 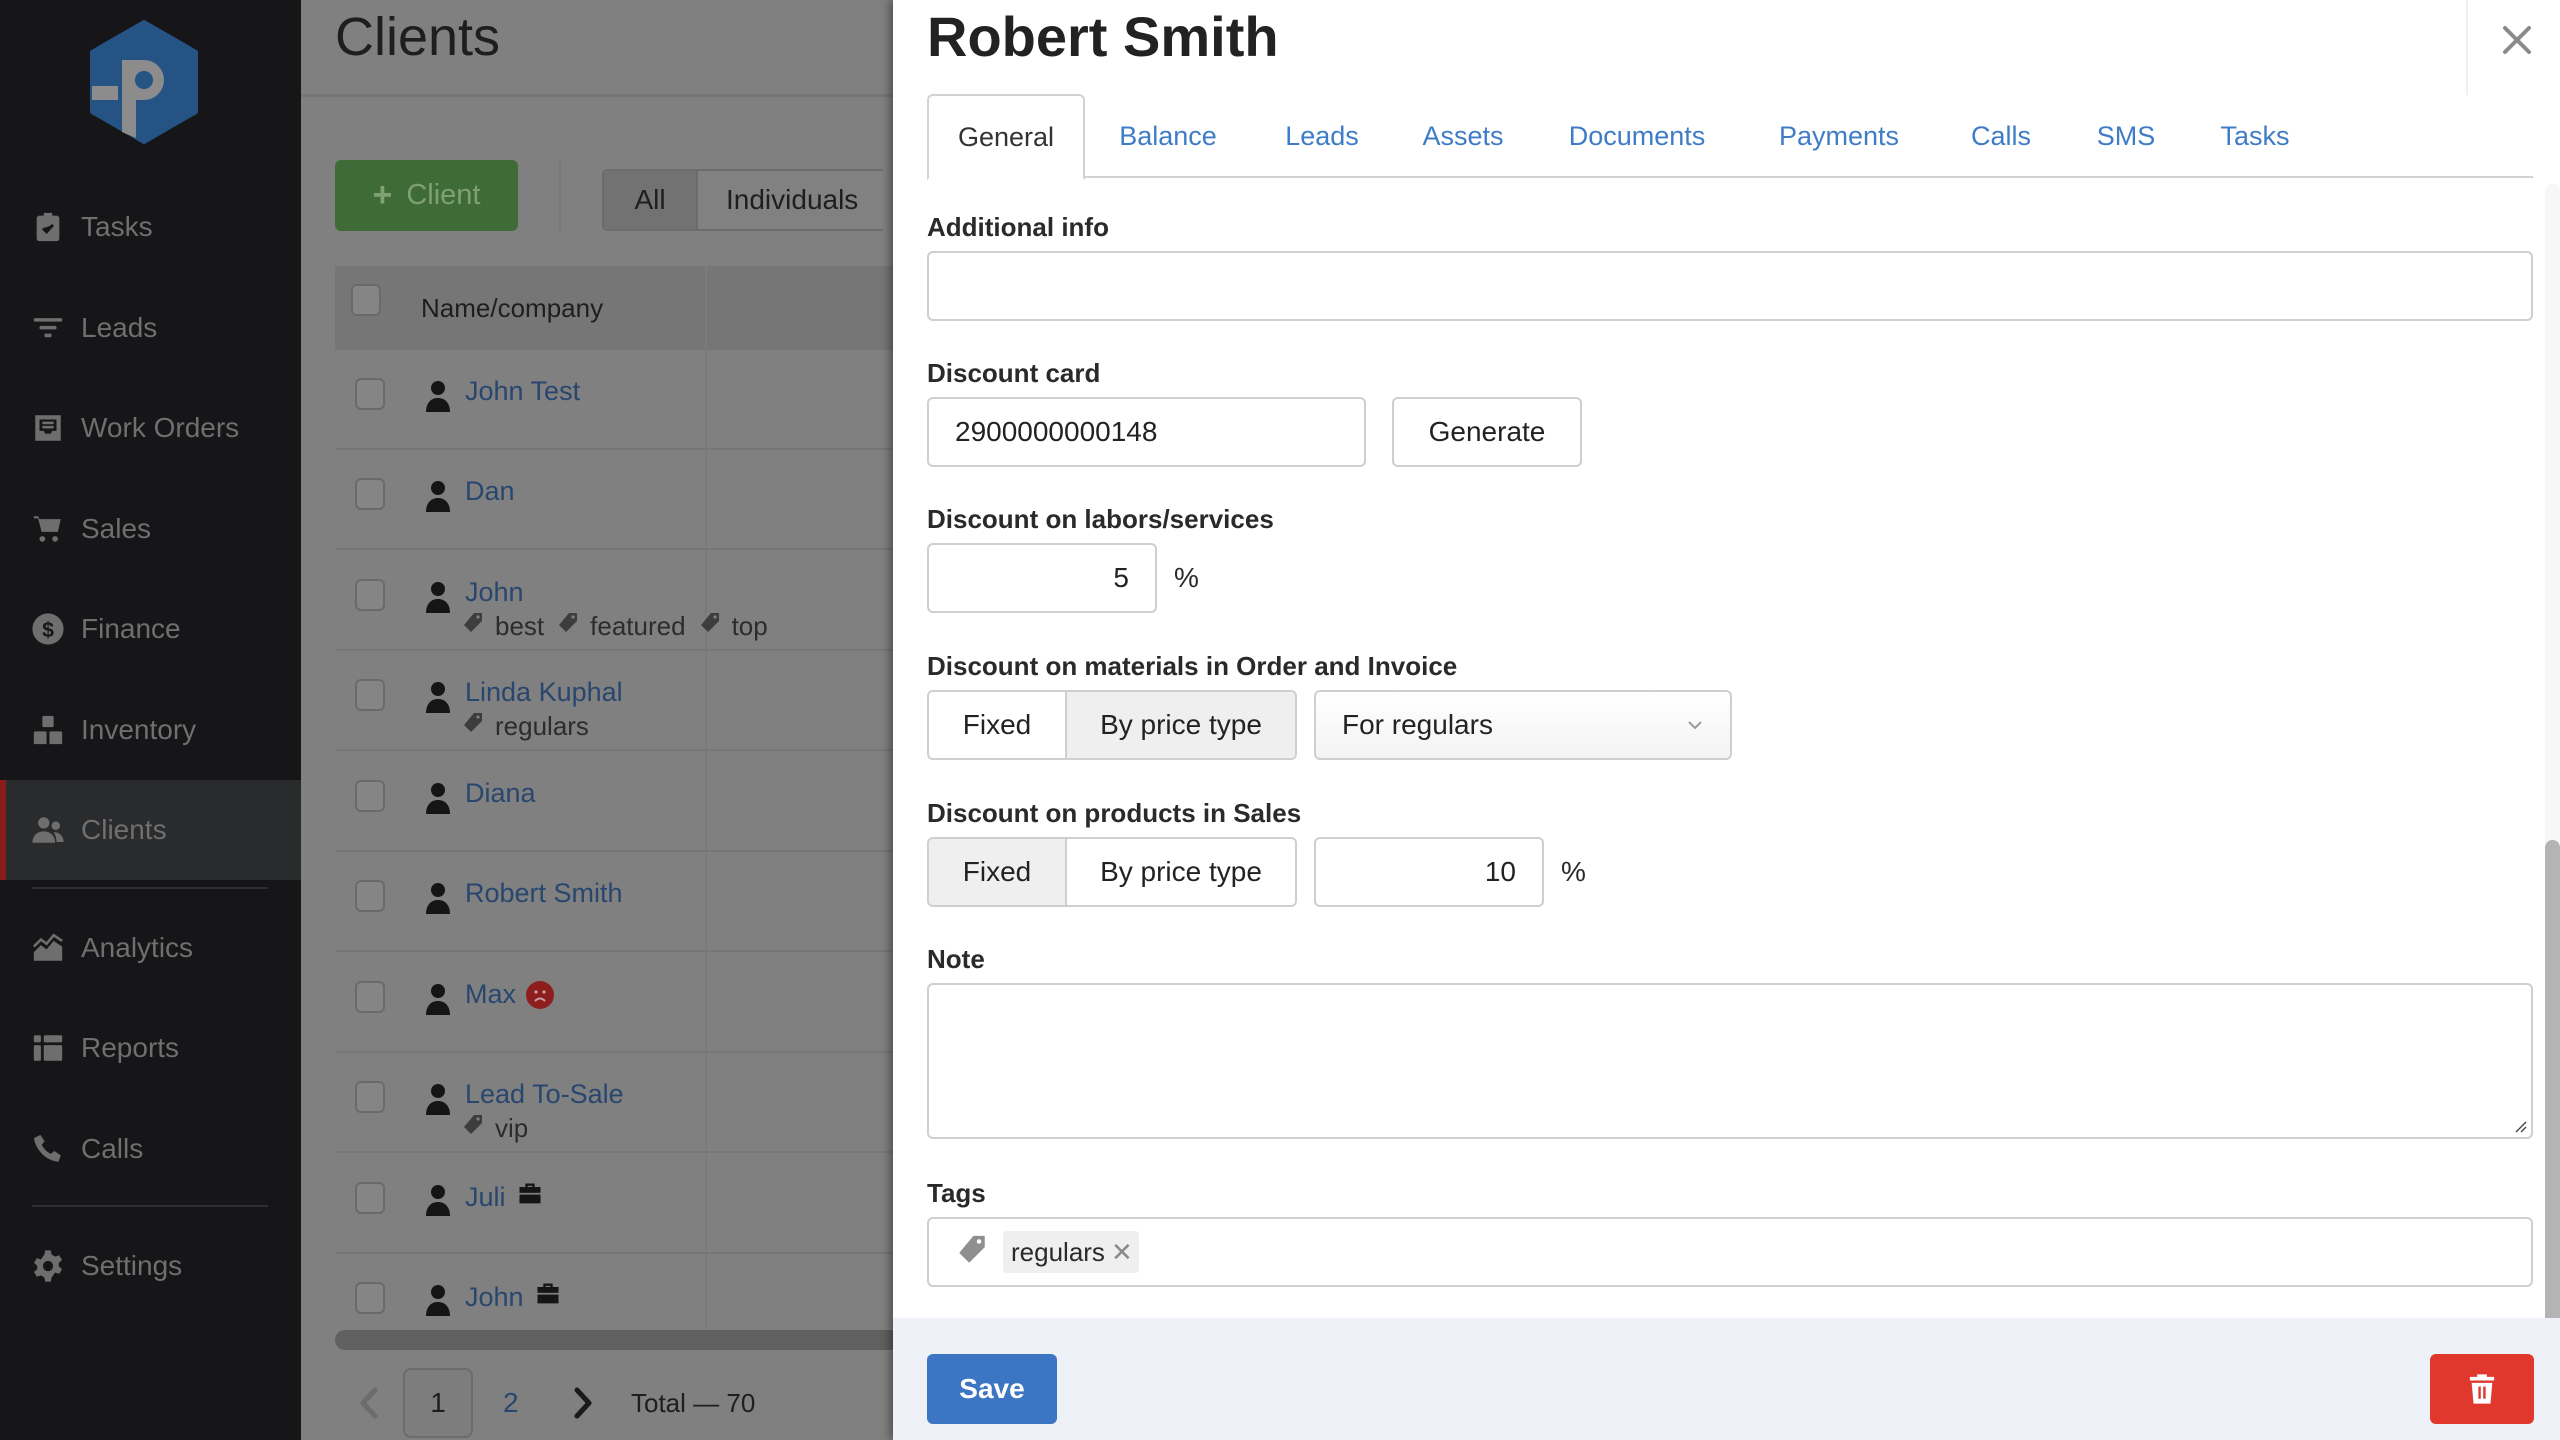 I want to click on tag-label: vip, so click(x=512, y=1128).